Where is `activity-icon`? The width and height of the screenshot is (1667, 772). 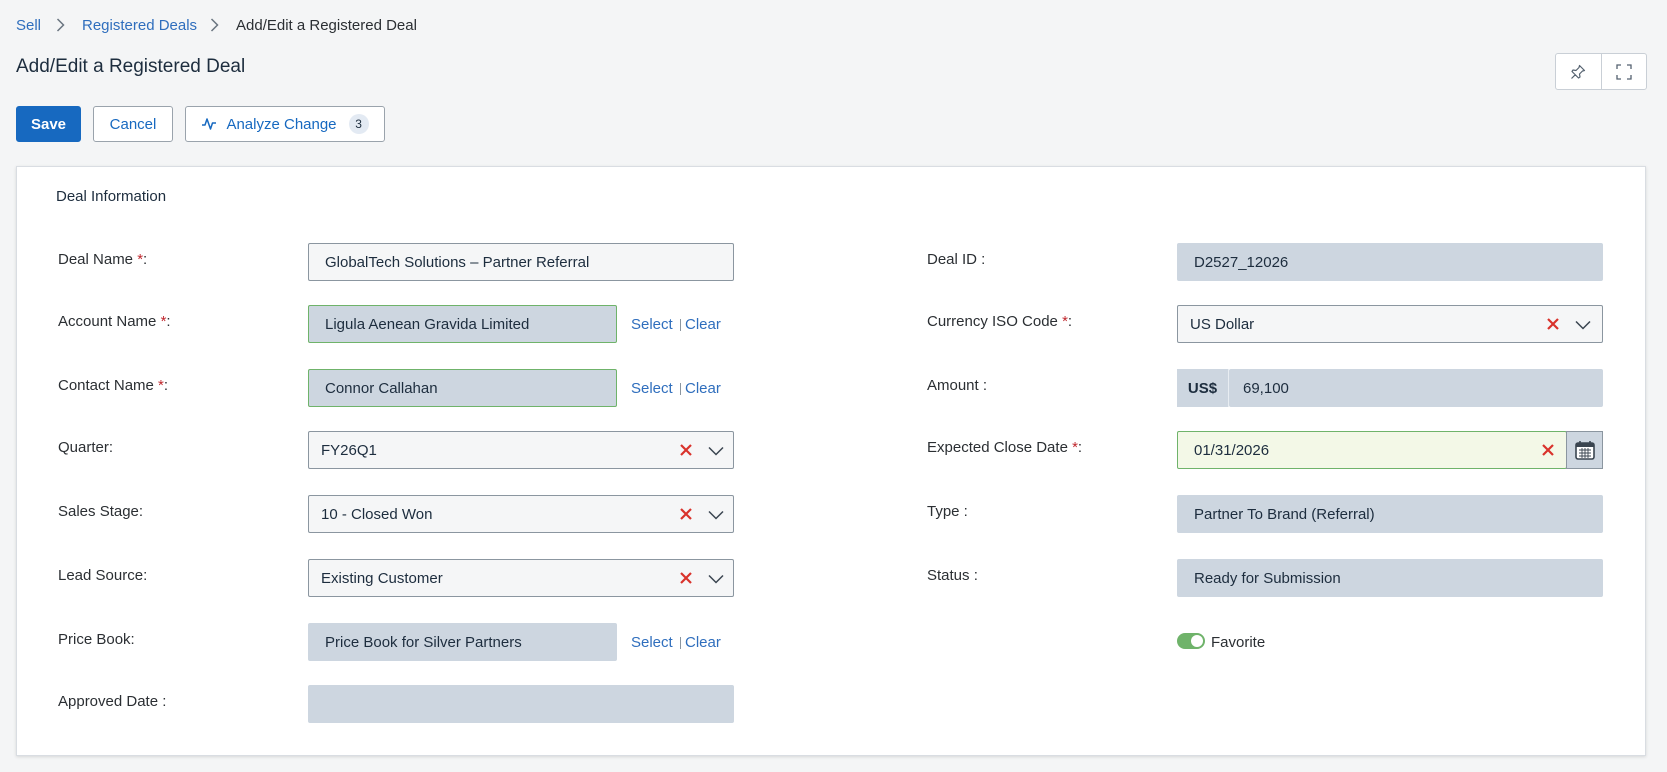
activity-icon is located at coordinates (209, 124).